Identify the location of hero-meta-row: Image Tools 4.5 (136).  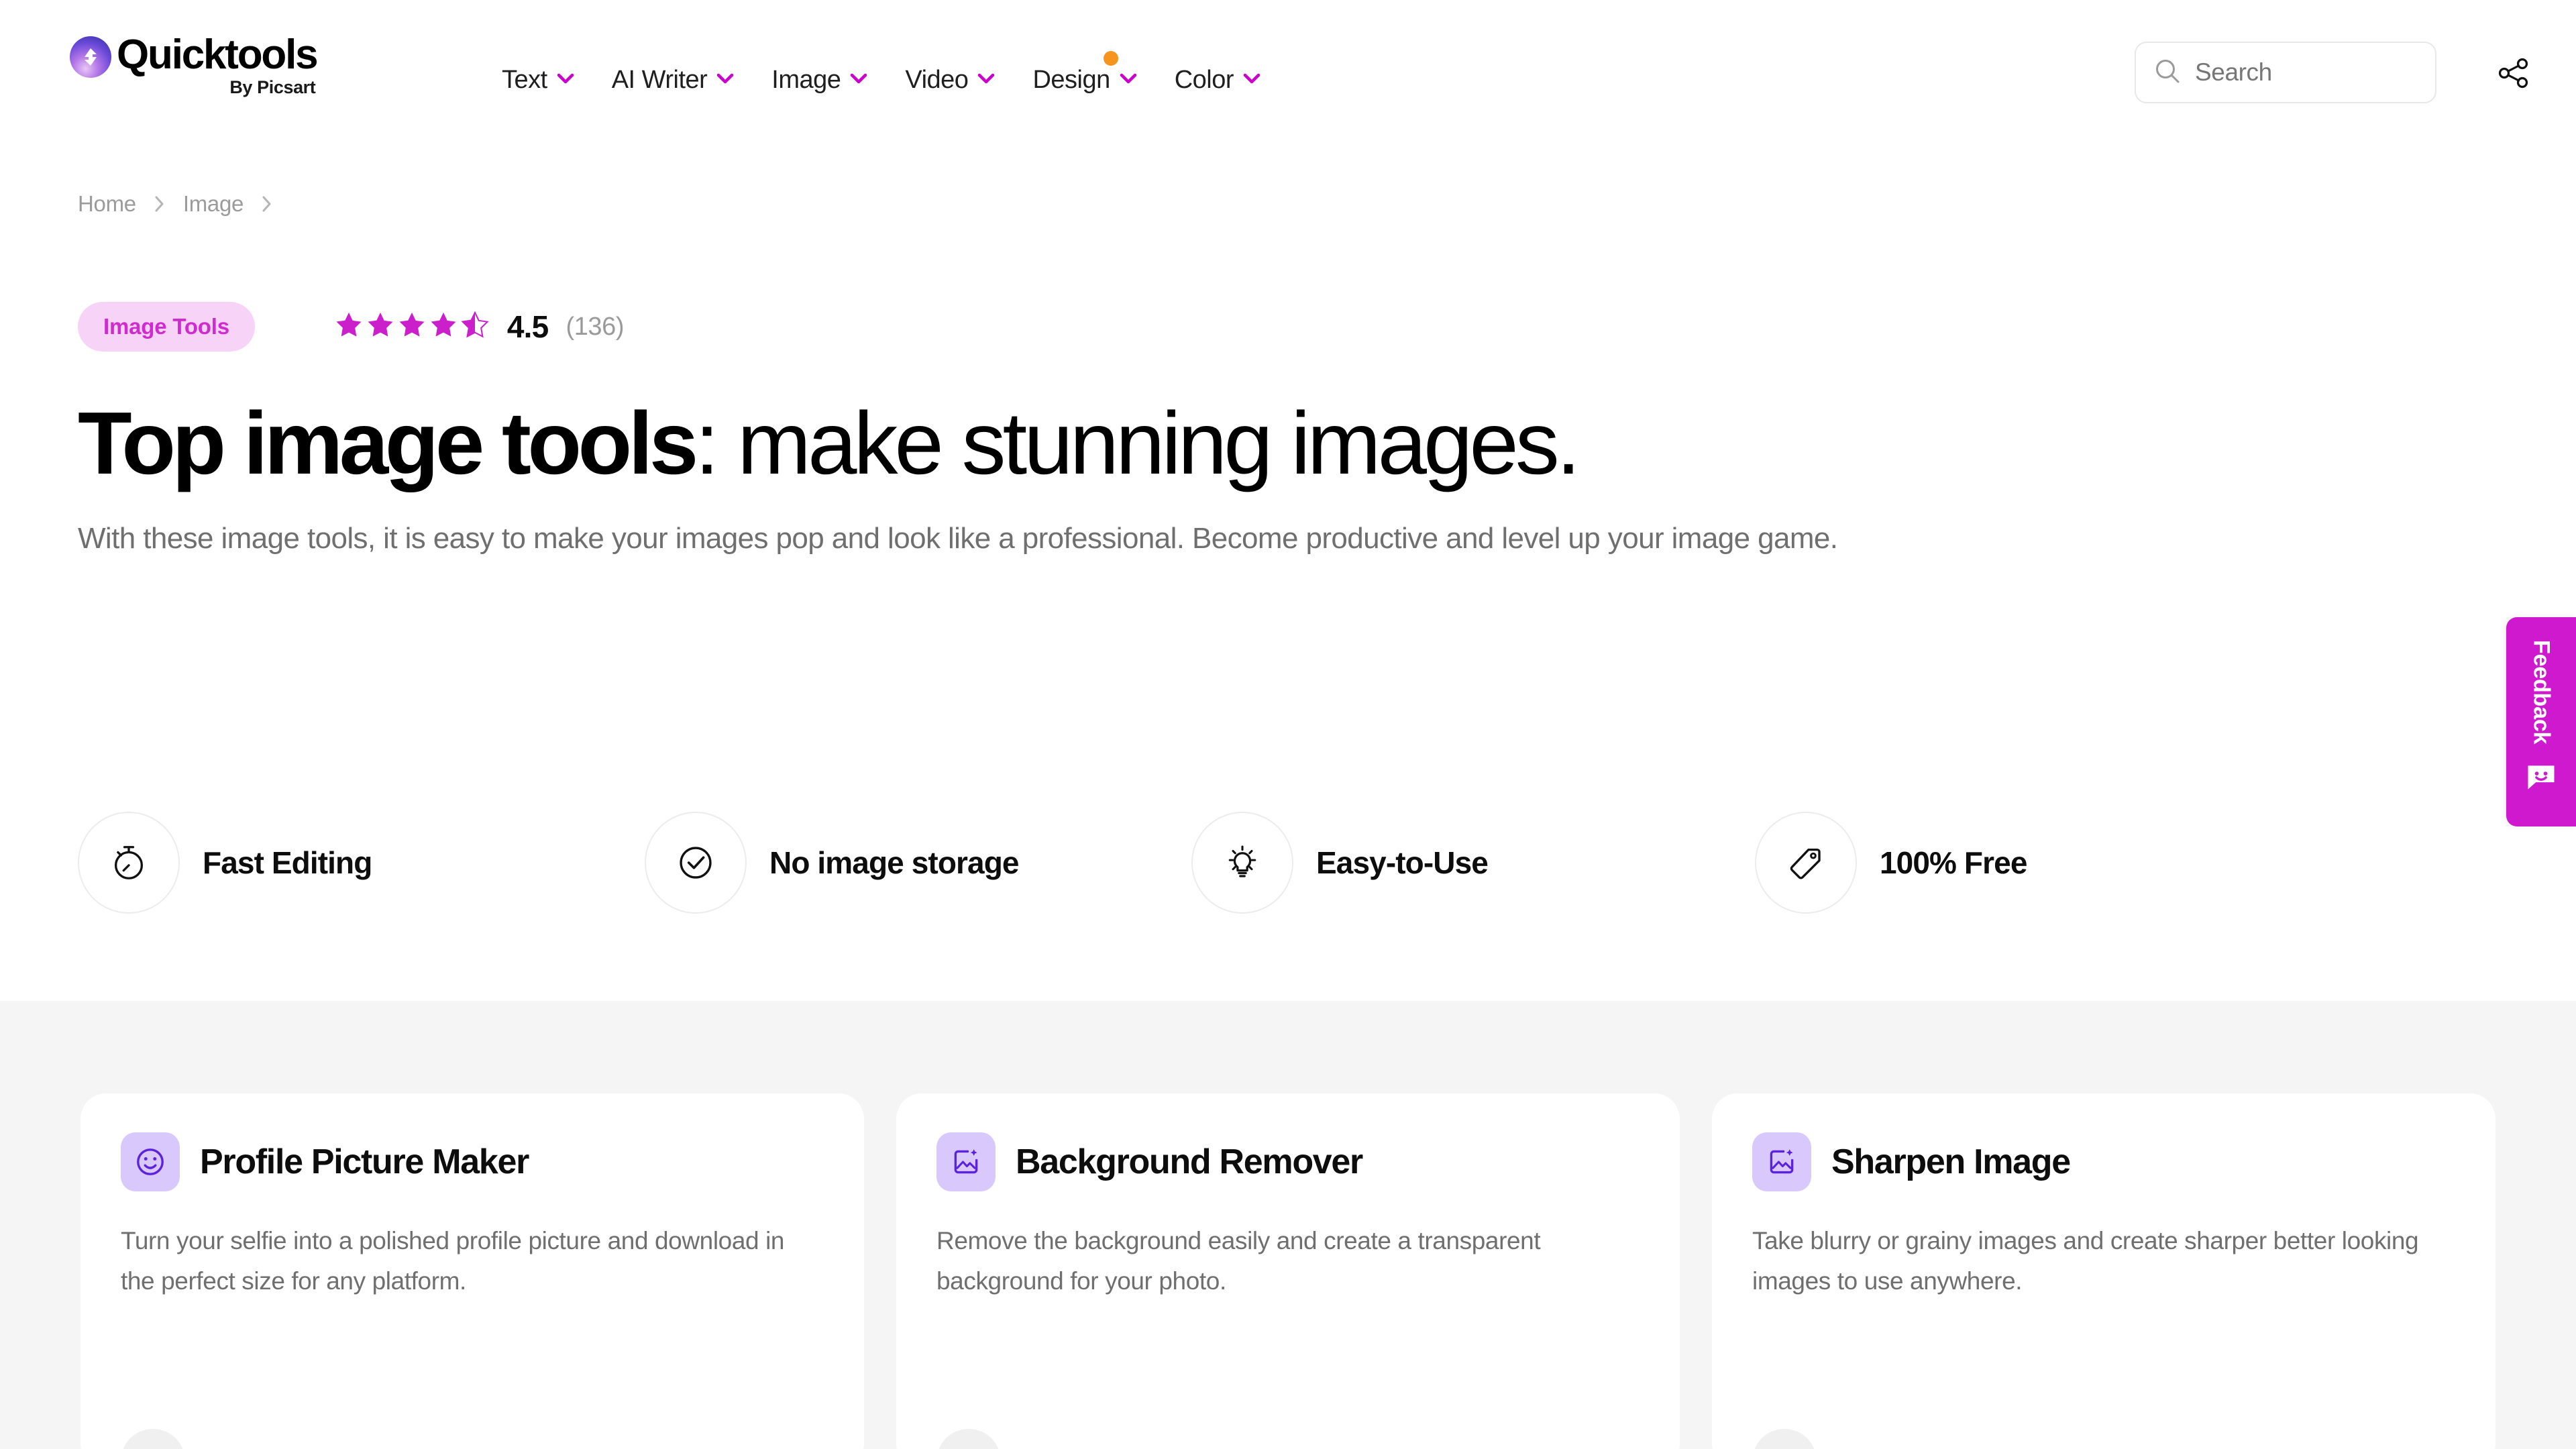
(1252, 327).